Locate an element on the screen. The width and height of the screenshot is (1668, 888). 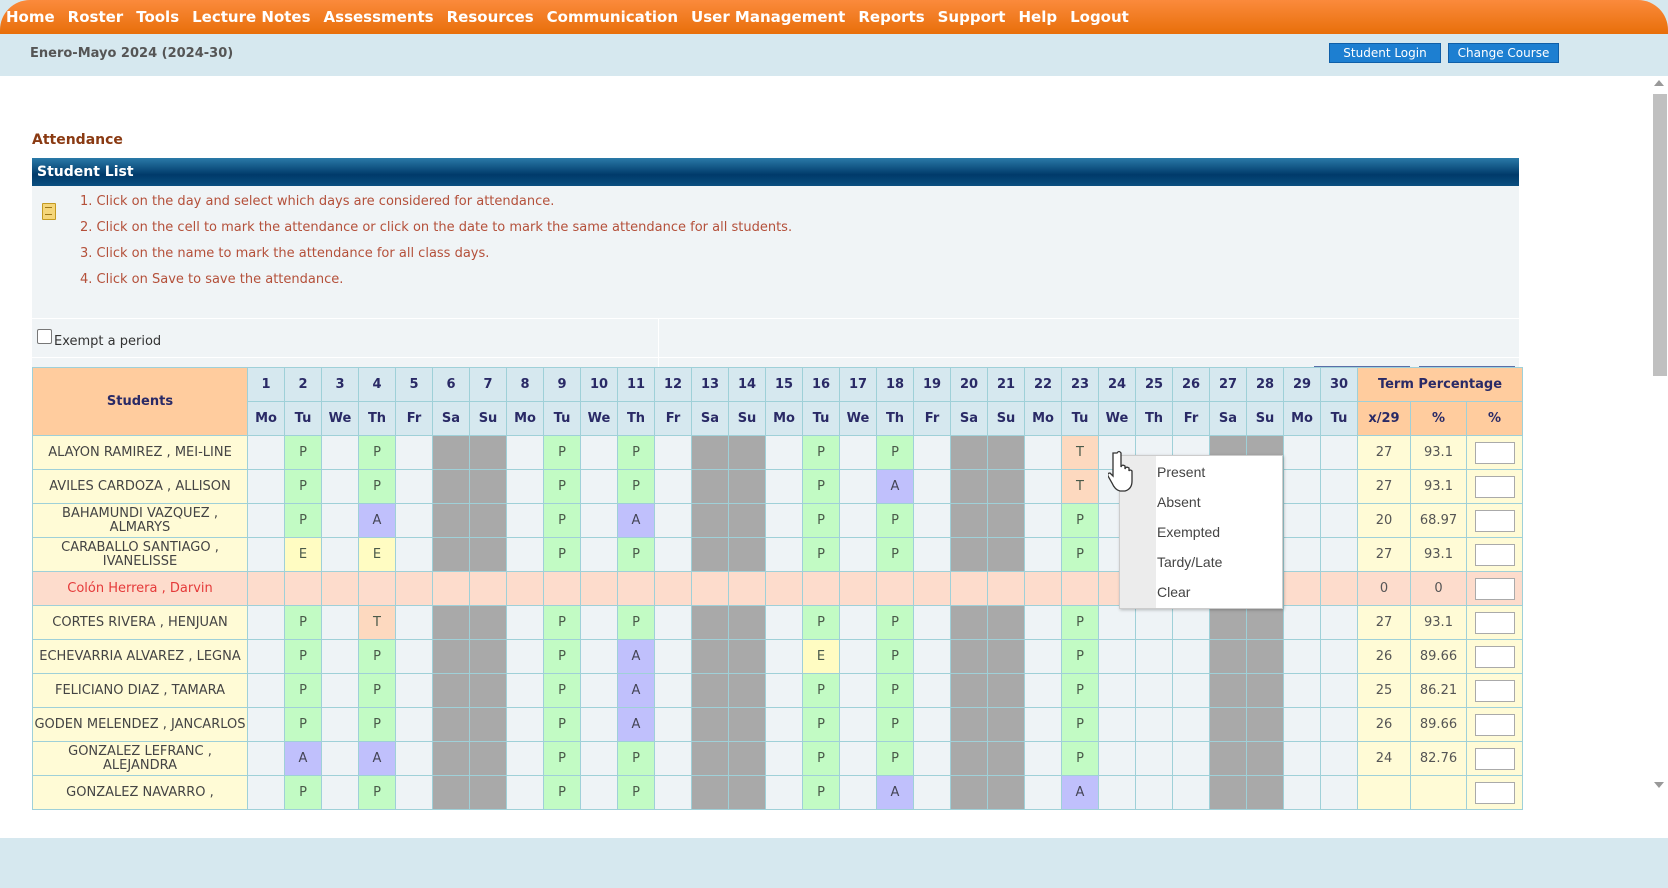
day-number-header: 23 is located at coordinates (1080, 384).